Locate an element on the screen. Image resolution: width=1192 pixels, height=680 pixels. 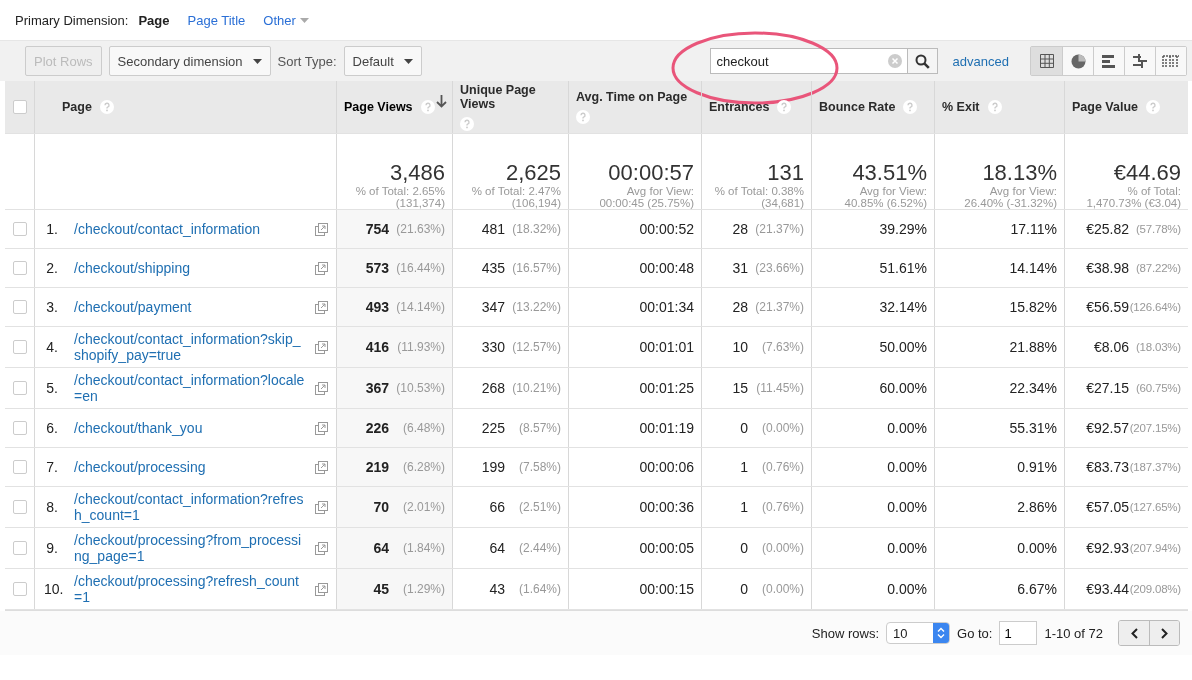
table-cell: 00:00:52 is located at coordinates (666, 229).